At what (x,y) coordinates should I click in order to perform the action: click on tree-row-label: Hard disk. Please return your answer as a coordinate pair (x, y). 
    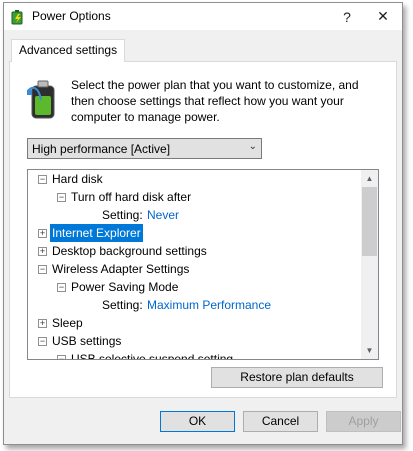
    Looking at the image, I should click on (77, 179).